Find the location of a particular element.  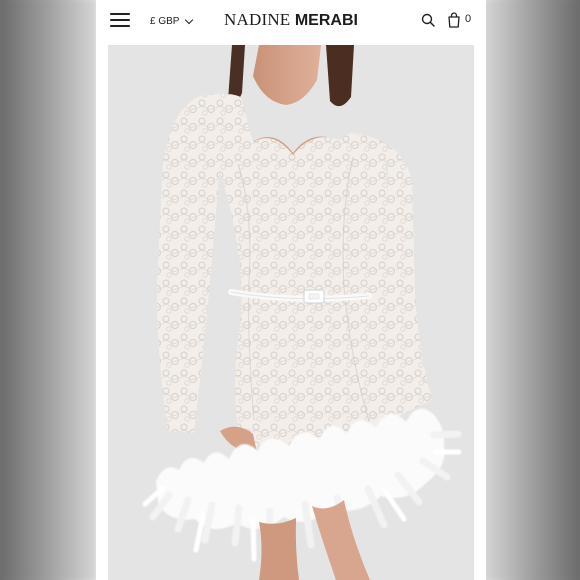

currency-label: £ GBP is located at coordinates (165, 21).